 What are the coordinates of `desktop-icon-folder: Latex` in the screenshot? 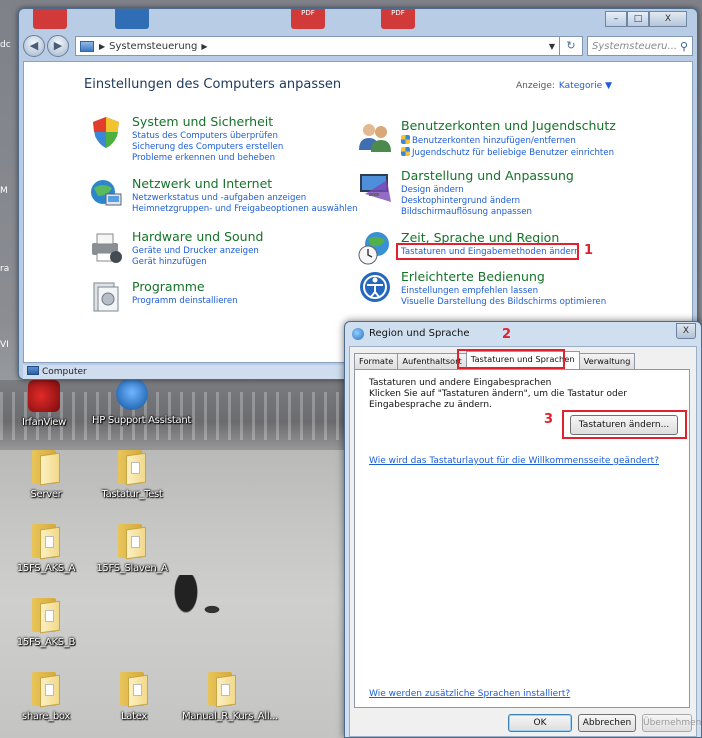 It's located at (134, 696).